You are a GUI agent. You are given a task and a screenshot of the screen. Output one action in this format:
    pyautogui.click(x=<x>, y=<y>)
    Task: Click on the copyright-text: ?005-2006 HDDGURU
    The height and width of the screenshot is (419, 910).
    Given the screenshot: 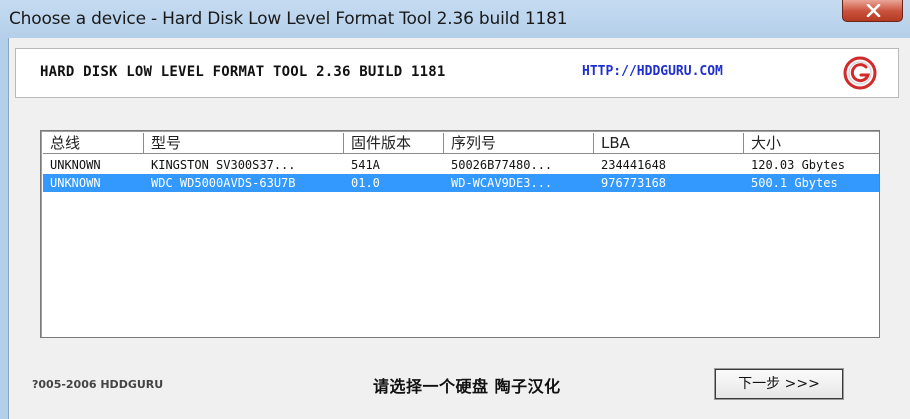 What is the action you would take?
    pyautogui.click(x=98, y=384)
    